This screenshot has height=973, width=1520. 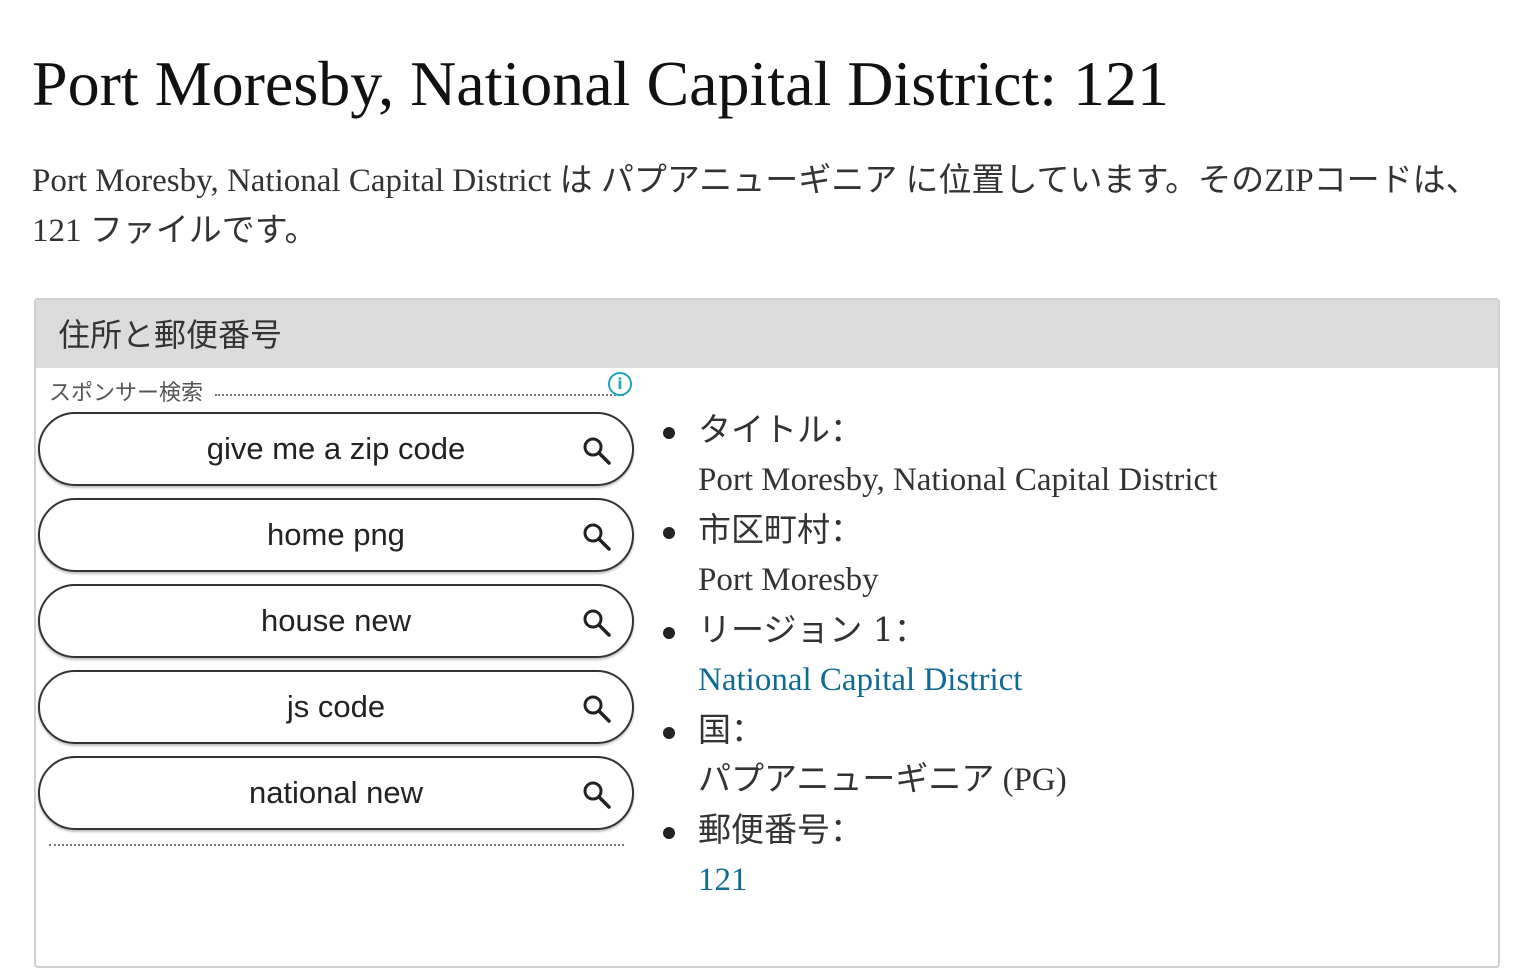 I want to click on detail-value: Port Moresby, so click(x=788, y=580).